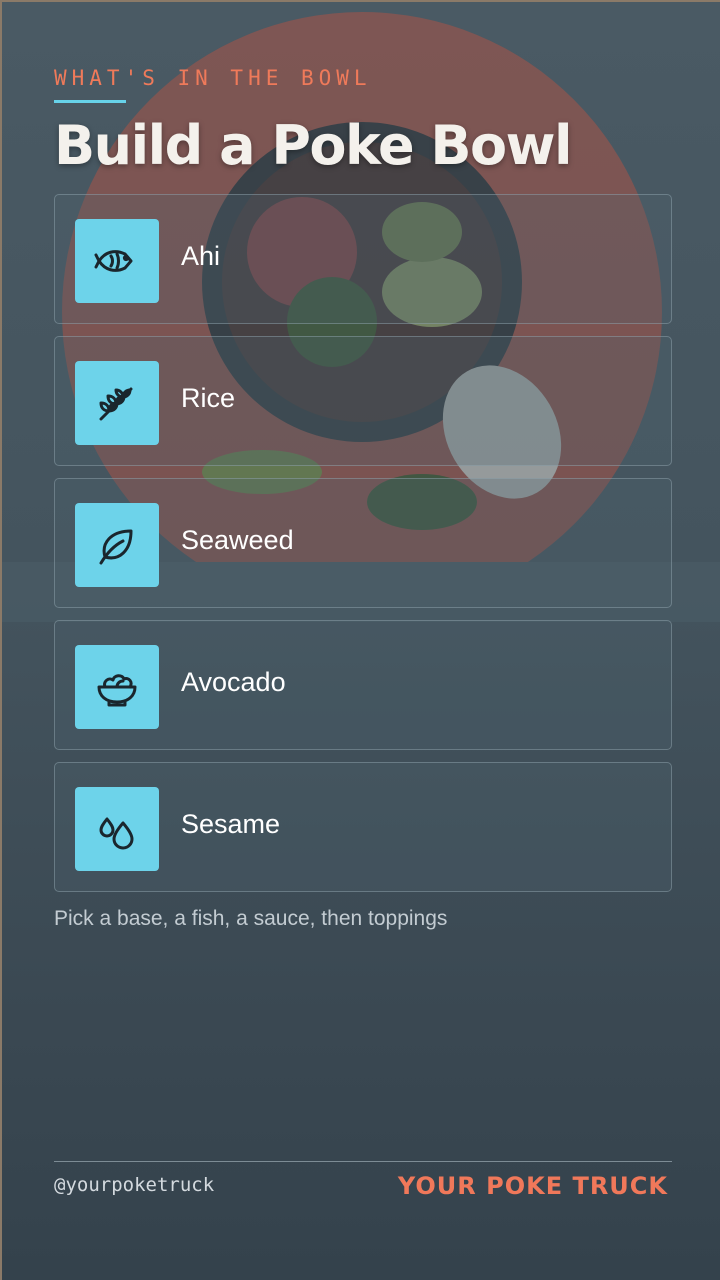 The image size is (720, 1280). I want to click on ingredient-item-avocado: Avocado, so click(363, 685).